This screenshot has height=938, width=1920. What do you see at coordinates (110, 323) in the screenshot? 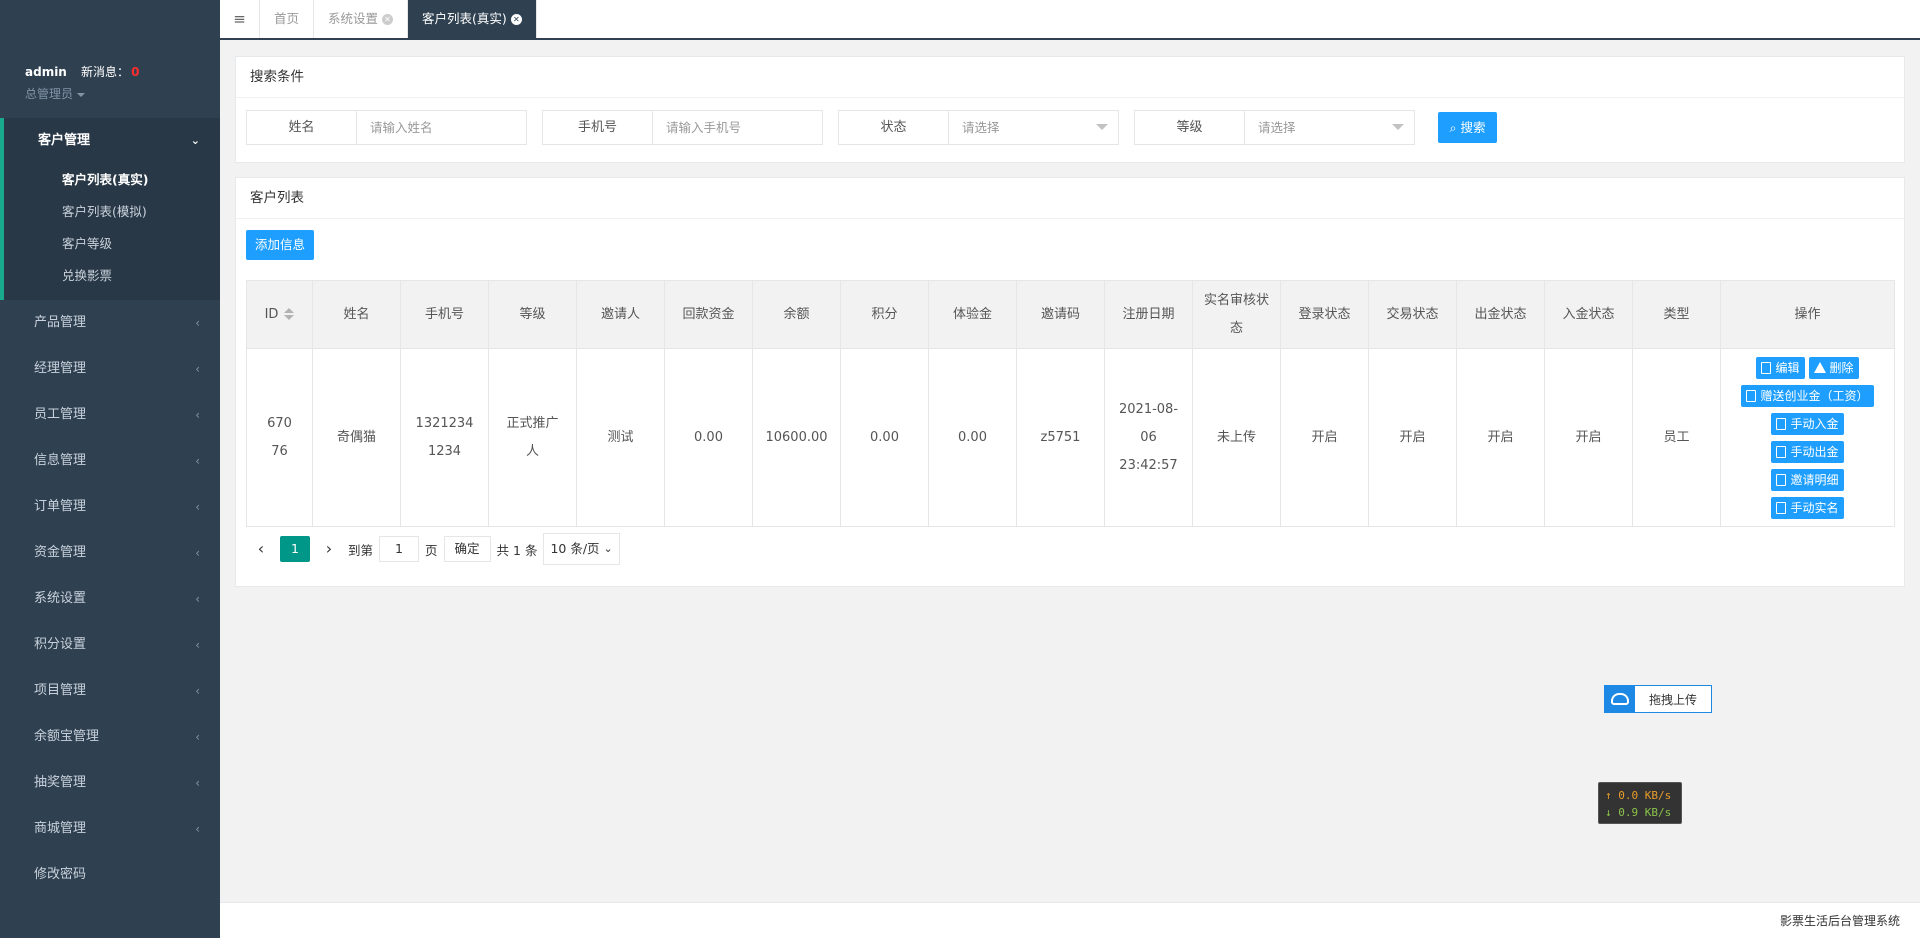
I see `sidebar-item-product: 产品管理 ‹` at bounding box center [110, 323].